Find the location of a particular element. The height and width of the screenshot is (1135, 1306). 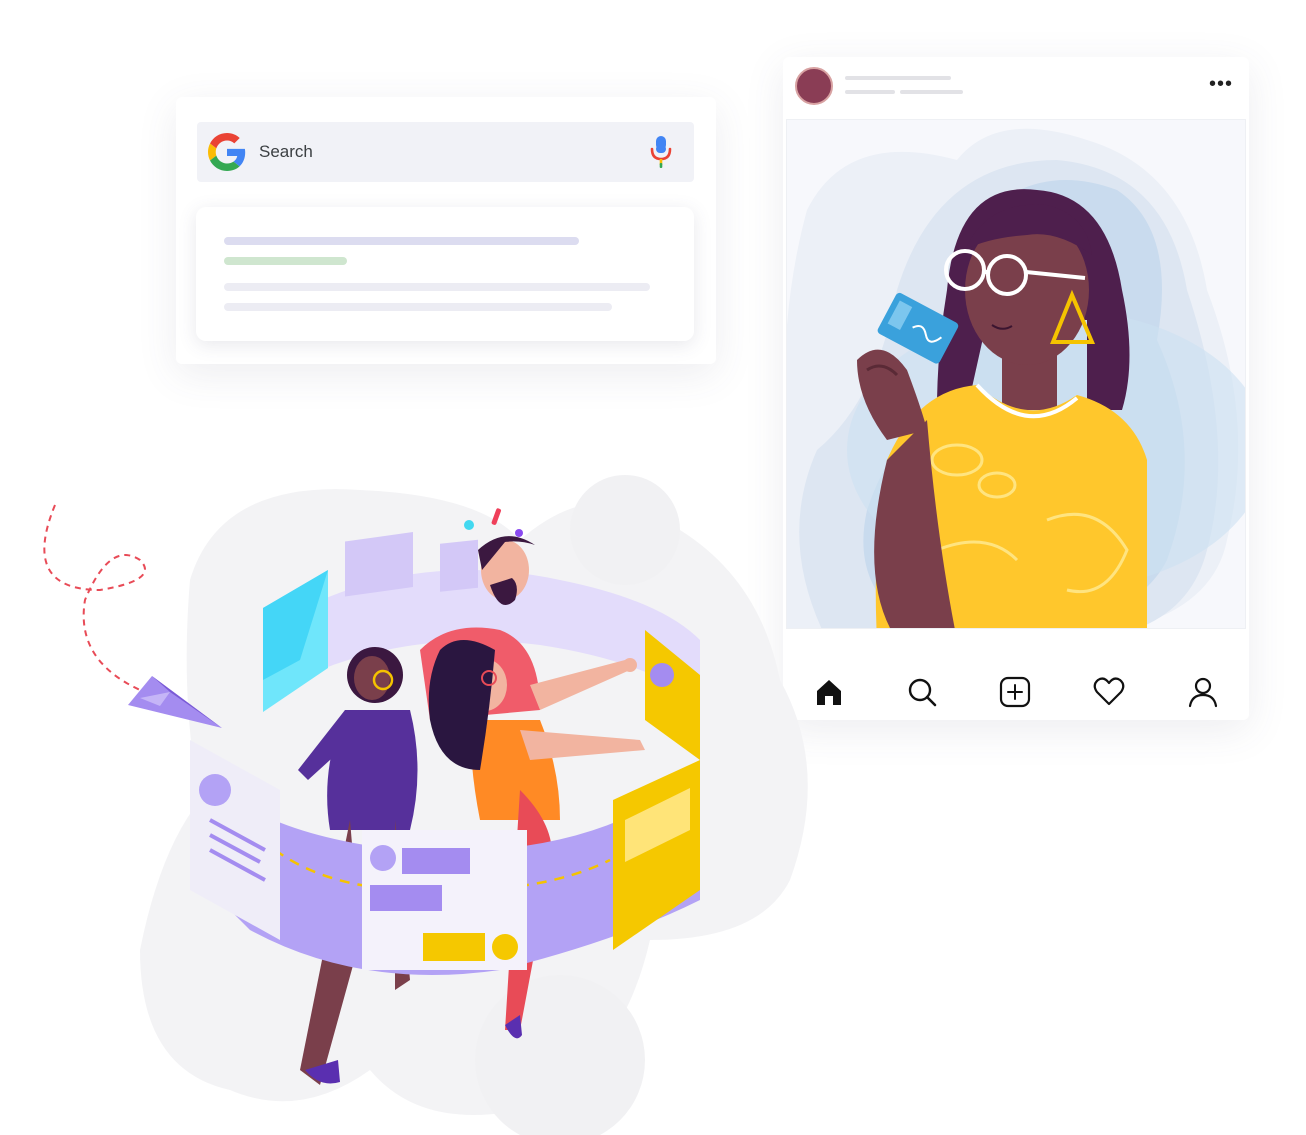

search-card: Search is located at coordinates (446, 230).